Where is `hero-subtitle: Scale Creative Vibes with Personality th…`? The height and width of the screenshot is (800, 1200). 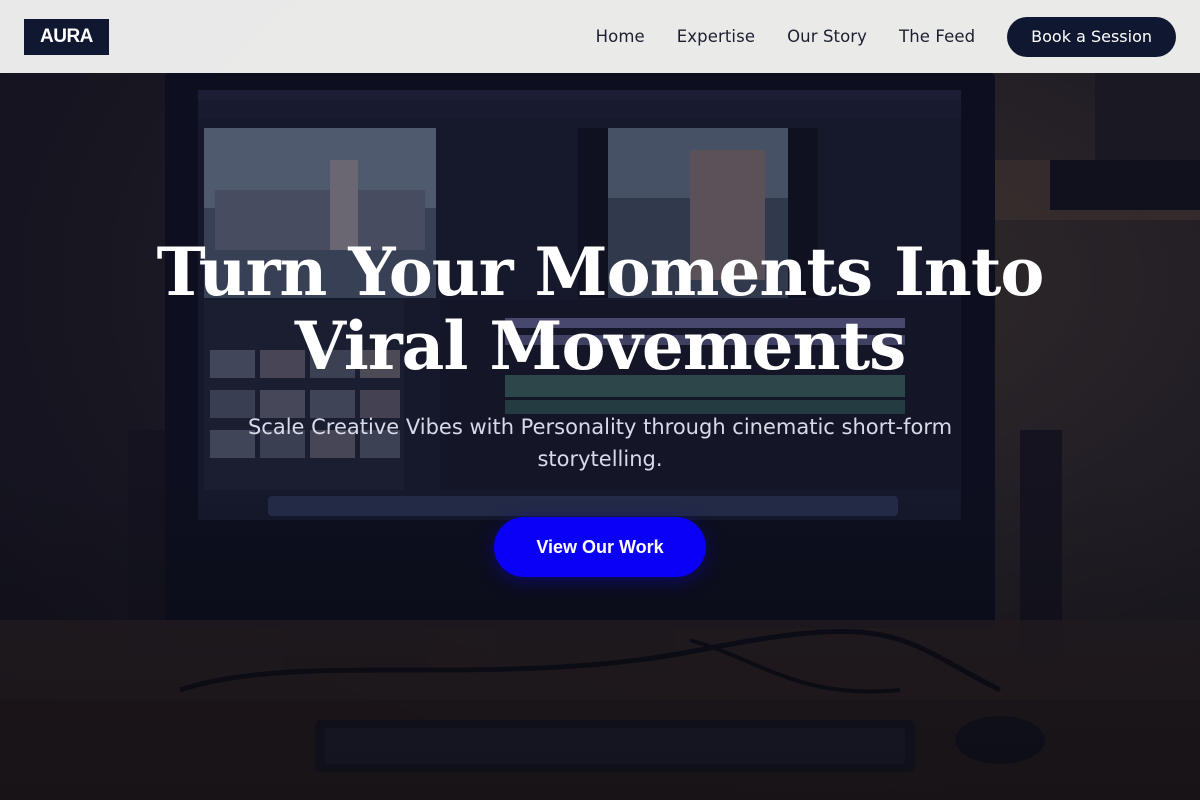
hero-subtitle: Scale Creative Vibes with Personality th… is located at coordinates (600, 443).